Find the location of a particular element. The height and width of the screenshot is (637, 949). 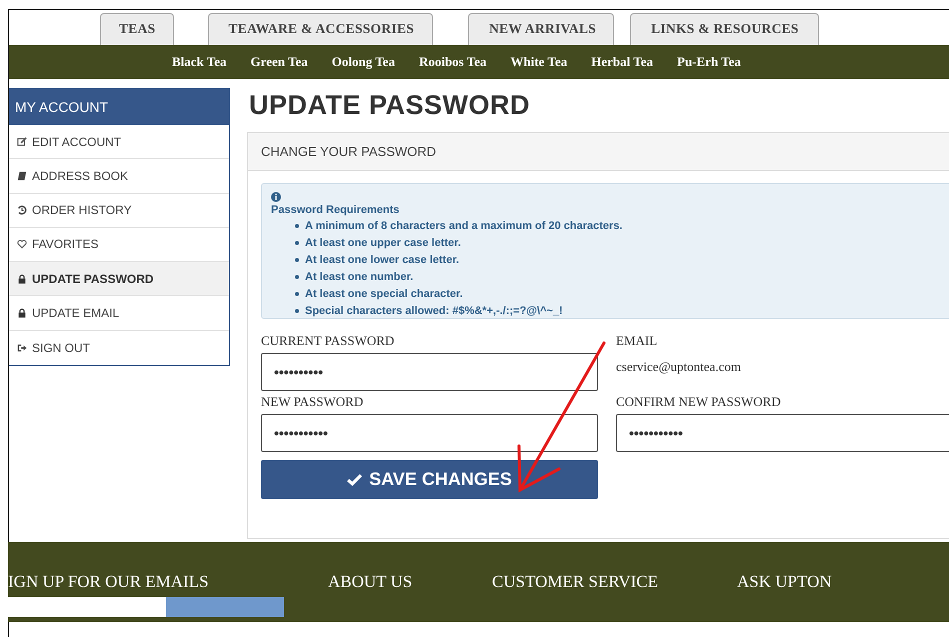

history-icon is located at coordinates (22, 210).